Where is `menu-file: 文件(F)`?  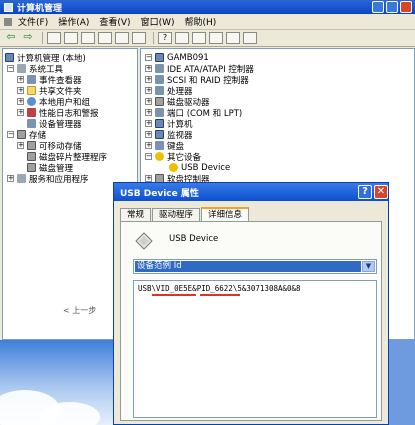
menu-file: 文件(F) is located at coordinates (33, 21).